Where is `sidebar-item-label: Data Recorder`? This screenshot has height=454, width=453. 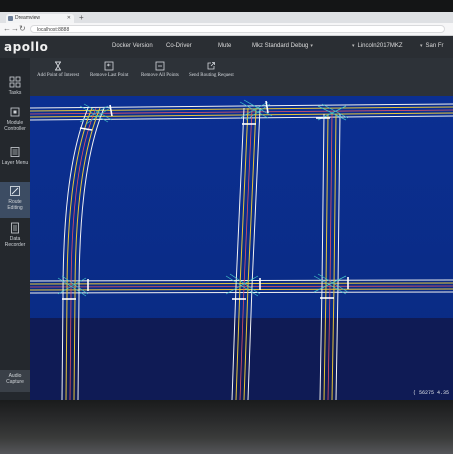 sidebar-item-label: Data Recorder is located at coordinates (15, 242).